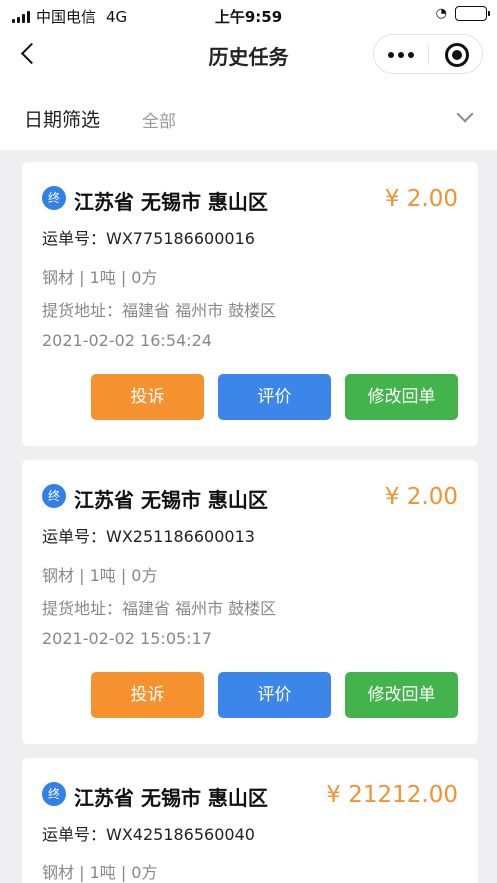  I want to click on chevron-down-icon, so click(465, 114).